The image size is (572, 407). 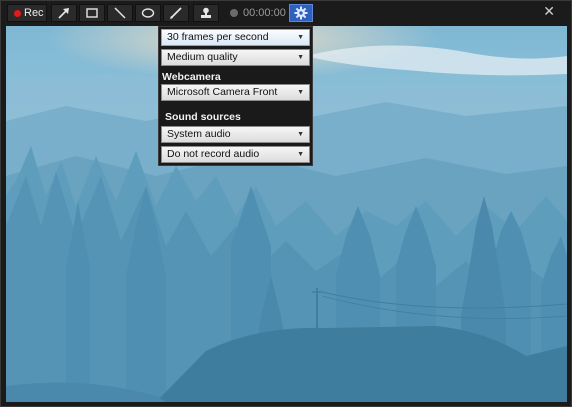 I want to click on record-label: Rec, so click(x=34, y=13).